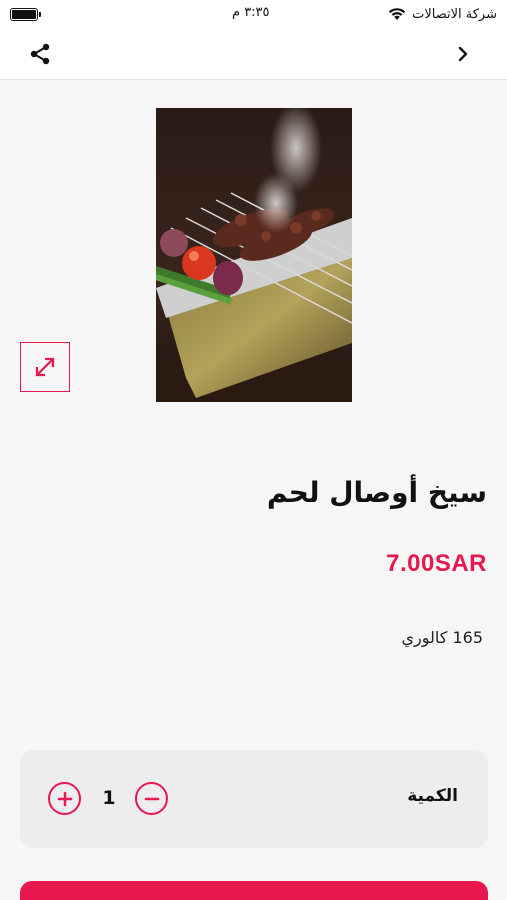 The height and width of the screenshot is (900, 507). I want to click on product-calories: 165 كالوري, so click(442, 637).